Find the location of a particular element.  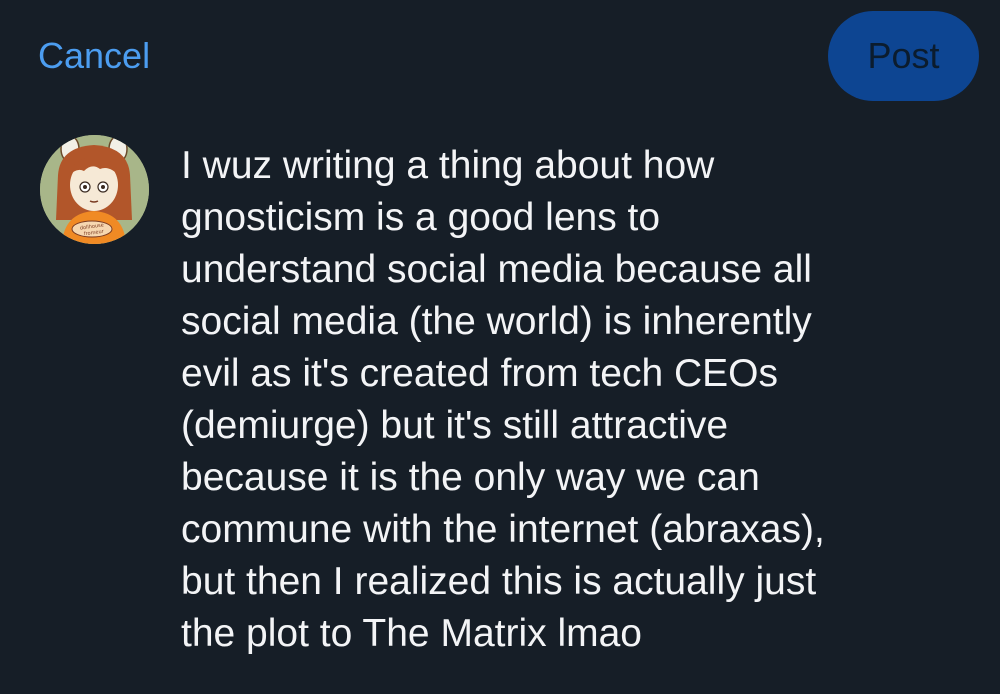

post-text-line: commune with the internet (abraxas), is located at coordinates (503, 529).